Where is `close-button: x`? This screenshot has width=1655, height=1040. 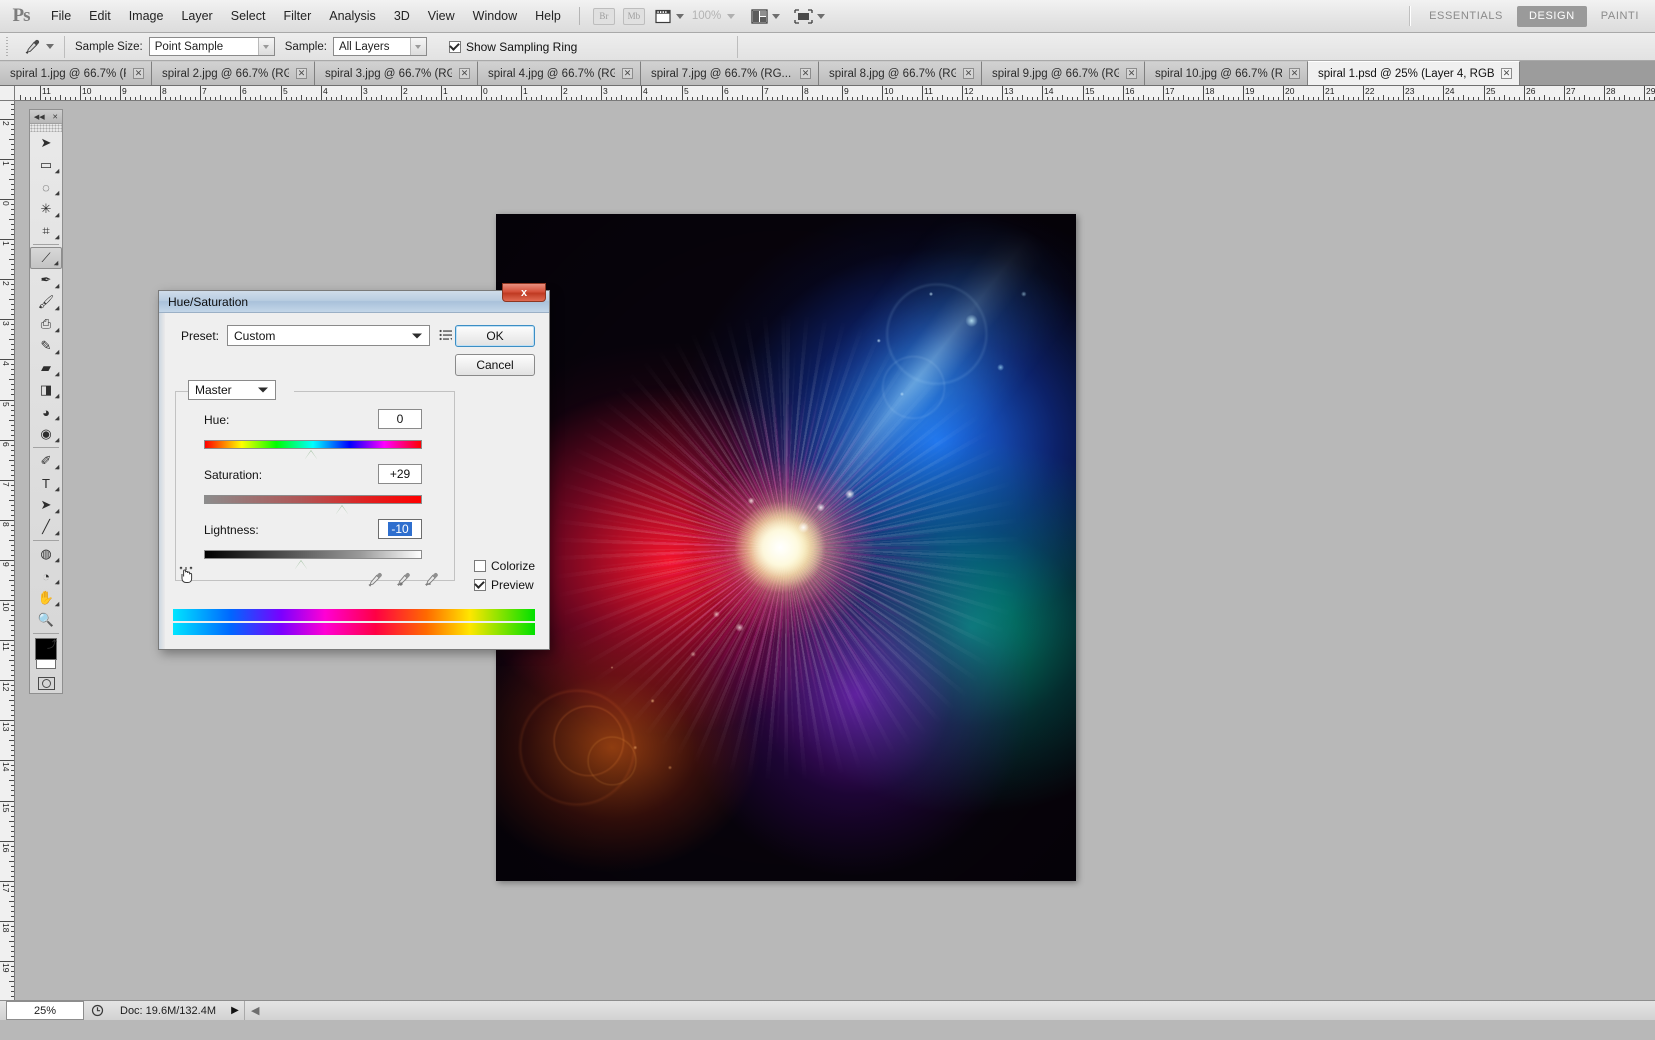
close-button: x is located at coordinates (524, 292).